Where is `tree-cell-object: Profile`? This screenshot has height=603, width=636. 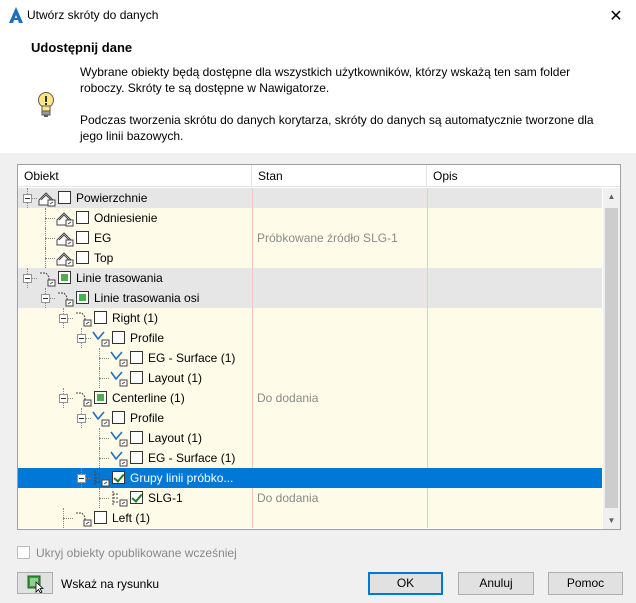
tree-cell-object: Profile is located at coordinates (135, 418).